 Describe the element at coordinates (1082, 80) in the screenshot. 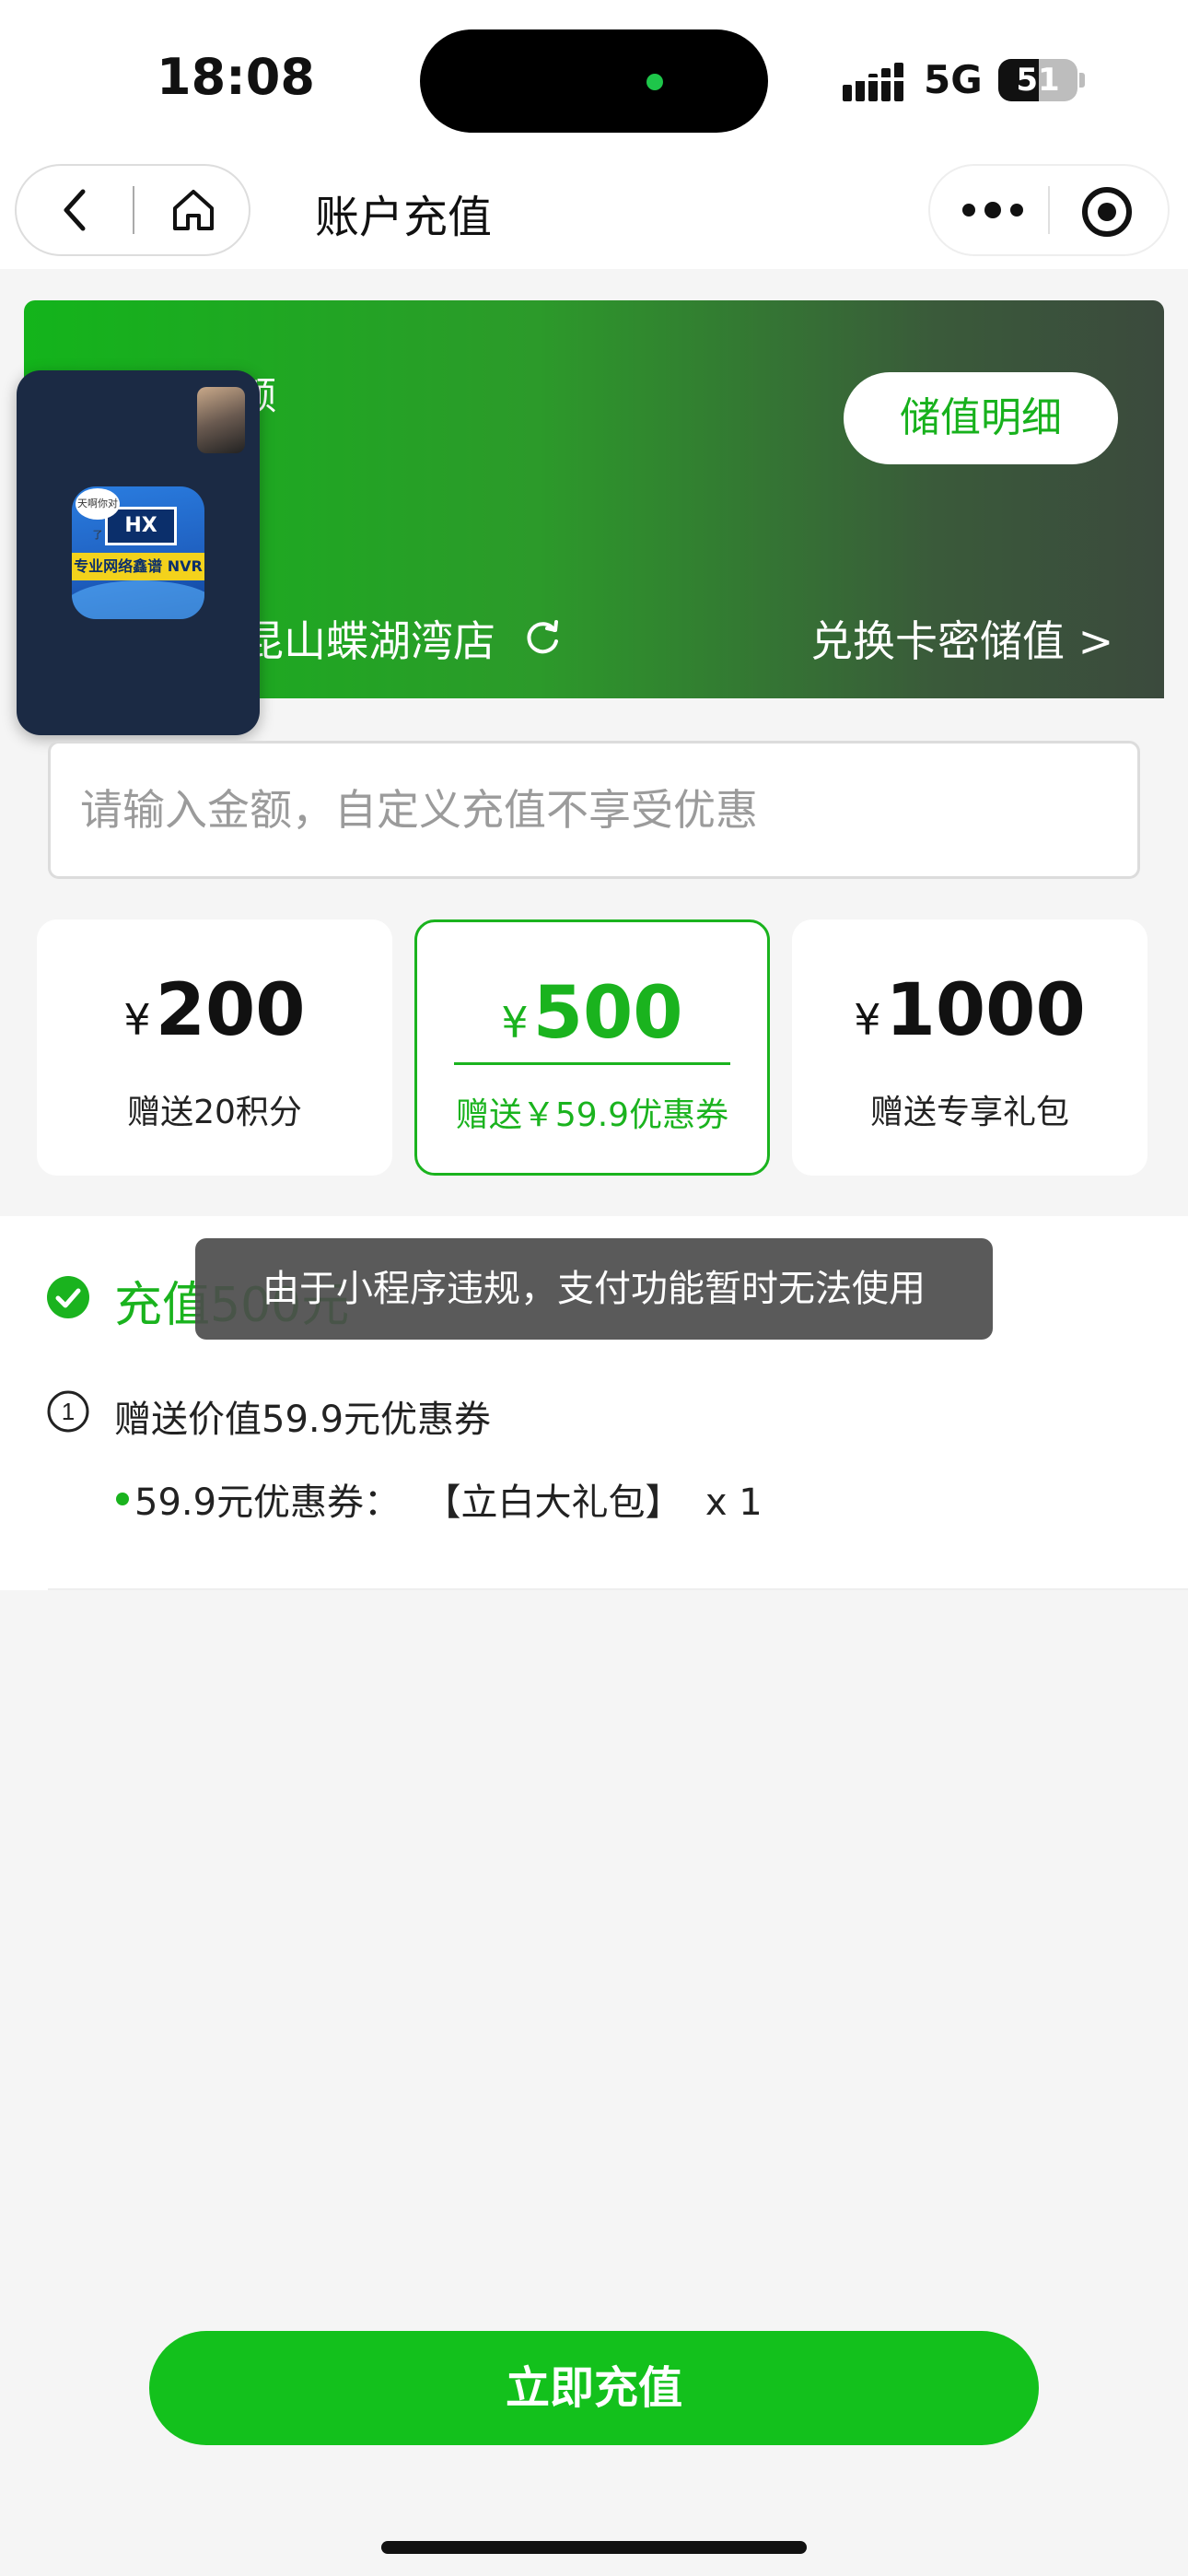

I see `battery-tip` at that location.